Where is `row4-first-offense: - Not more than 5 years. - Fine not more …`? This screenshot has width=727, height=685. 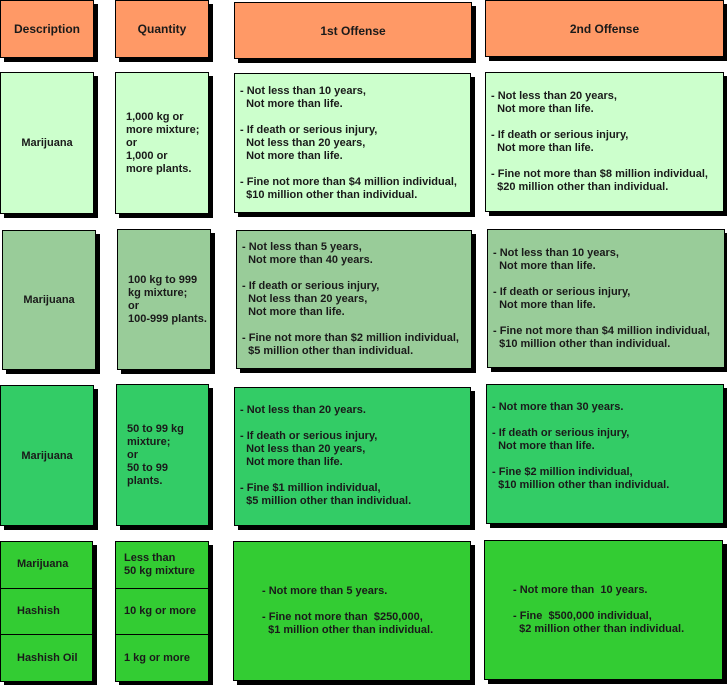 row4-first-offense: - Not more than 5 years. - Fine not more … is located at coordinates (352, 611).